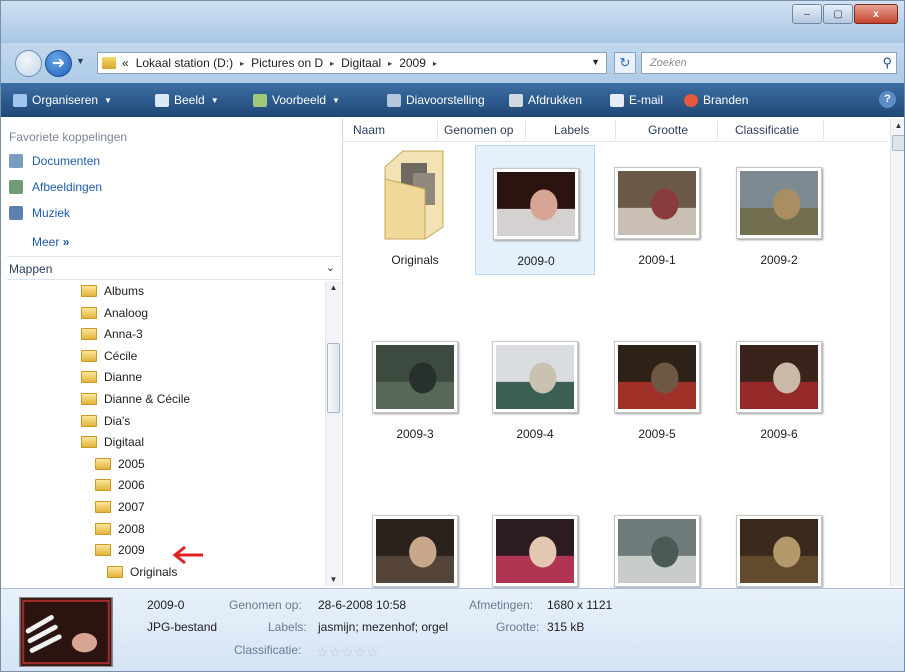 This screenshot has width=905, height=672. Describe the element at coordinates (897, 352) in the screenshot. I see `content-scrollbar: ▲` at that location.